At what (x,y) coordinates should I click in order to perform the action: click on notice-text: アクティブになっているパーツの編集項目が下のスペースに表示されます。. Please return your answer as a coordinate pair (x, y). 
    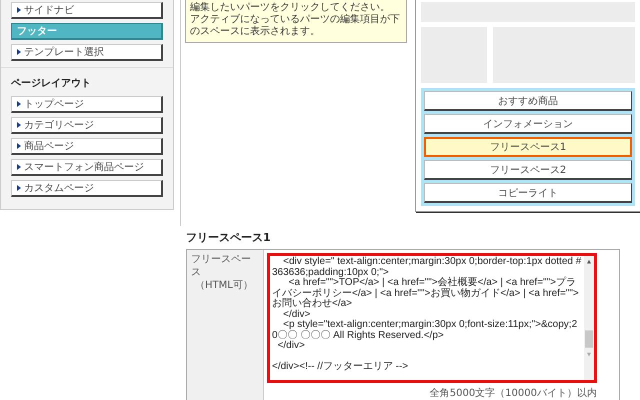
    Looking at the image, I should click on (295, 26).